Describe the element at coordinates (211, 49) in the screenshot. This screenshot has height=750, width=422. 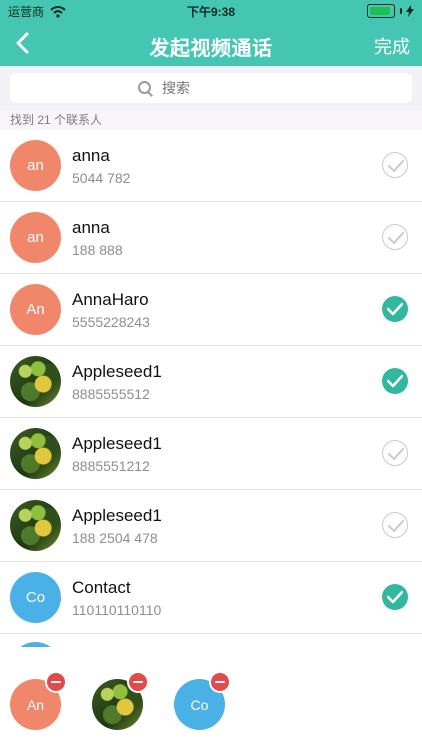
I see `page-title: 发起视频通话` at that location.